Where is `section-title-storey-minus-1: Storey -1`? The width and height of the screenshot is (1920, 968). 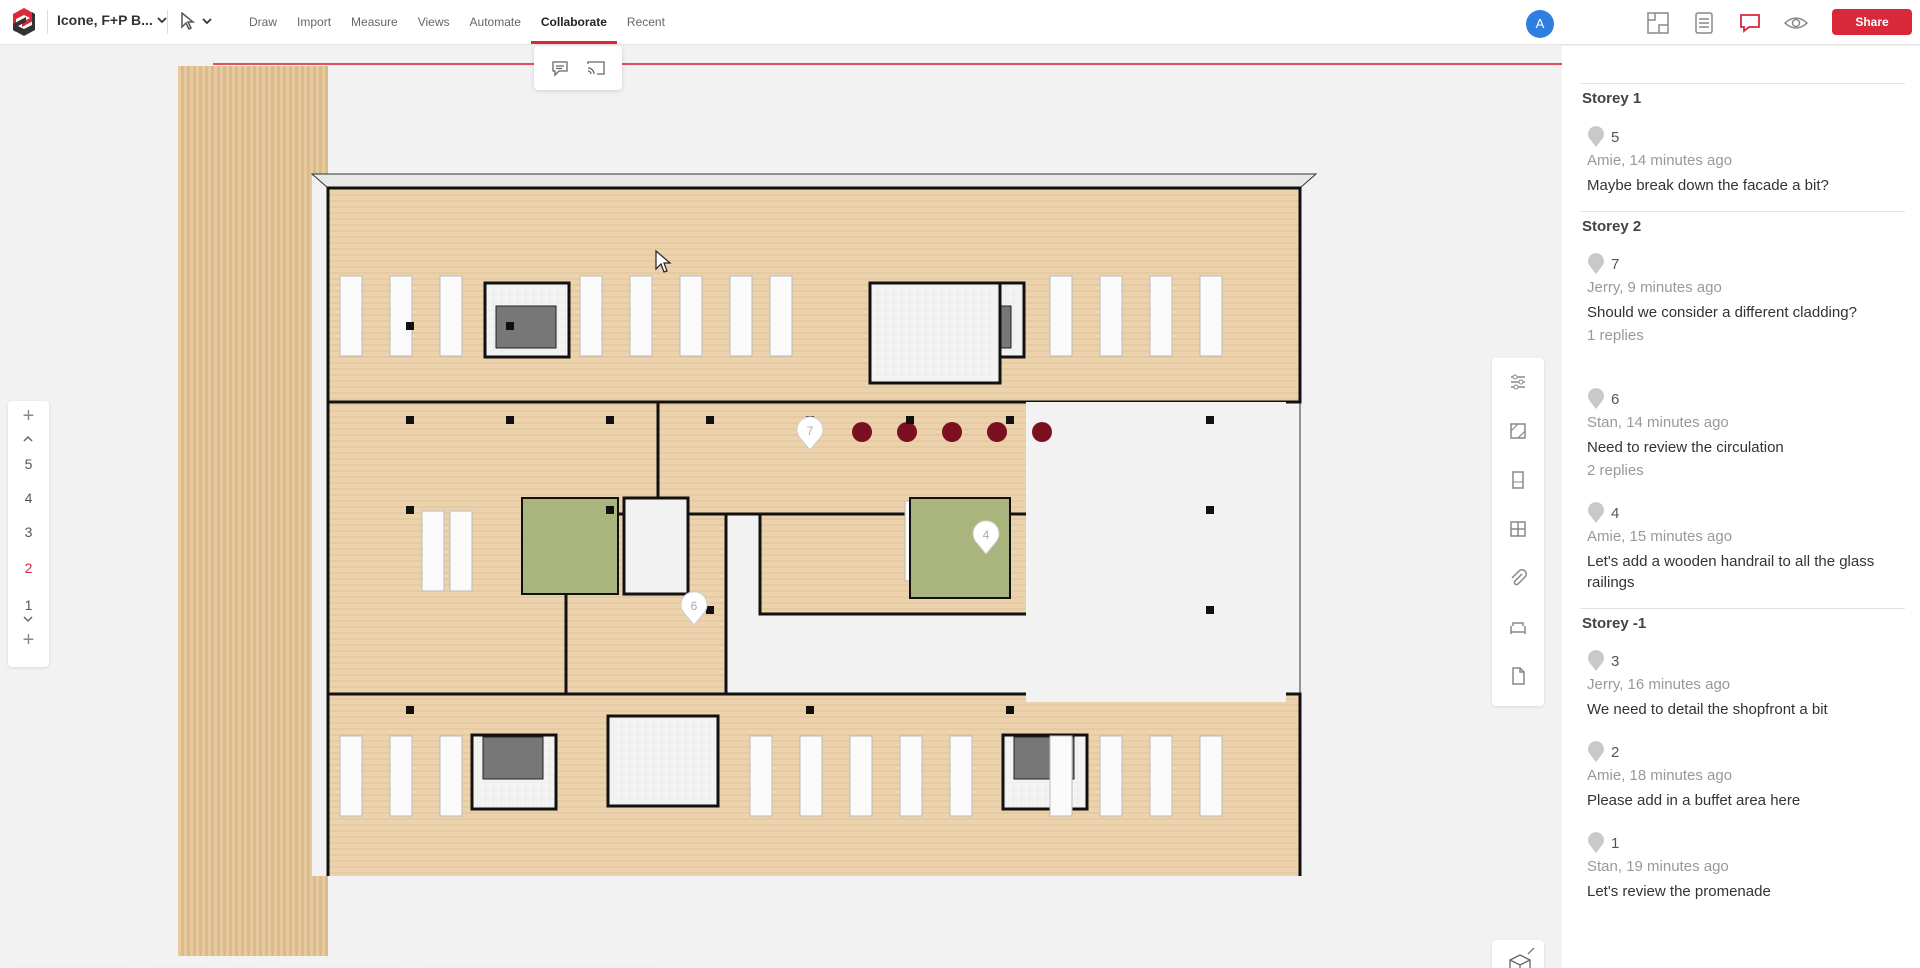 section-title-storey-minus-1: Storey -1 is located at coordinates (1614, 623).